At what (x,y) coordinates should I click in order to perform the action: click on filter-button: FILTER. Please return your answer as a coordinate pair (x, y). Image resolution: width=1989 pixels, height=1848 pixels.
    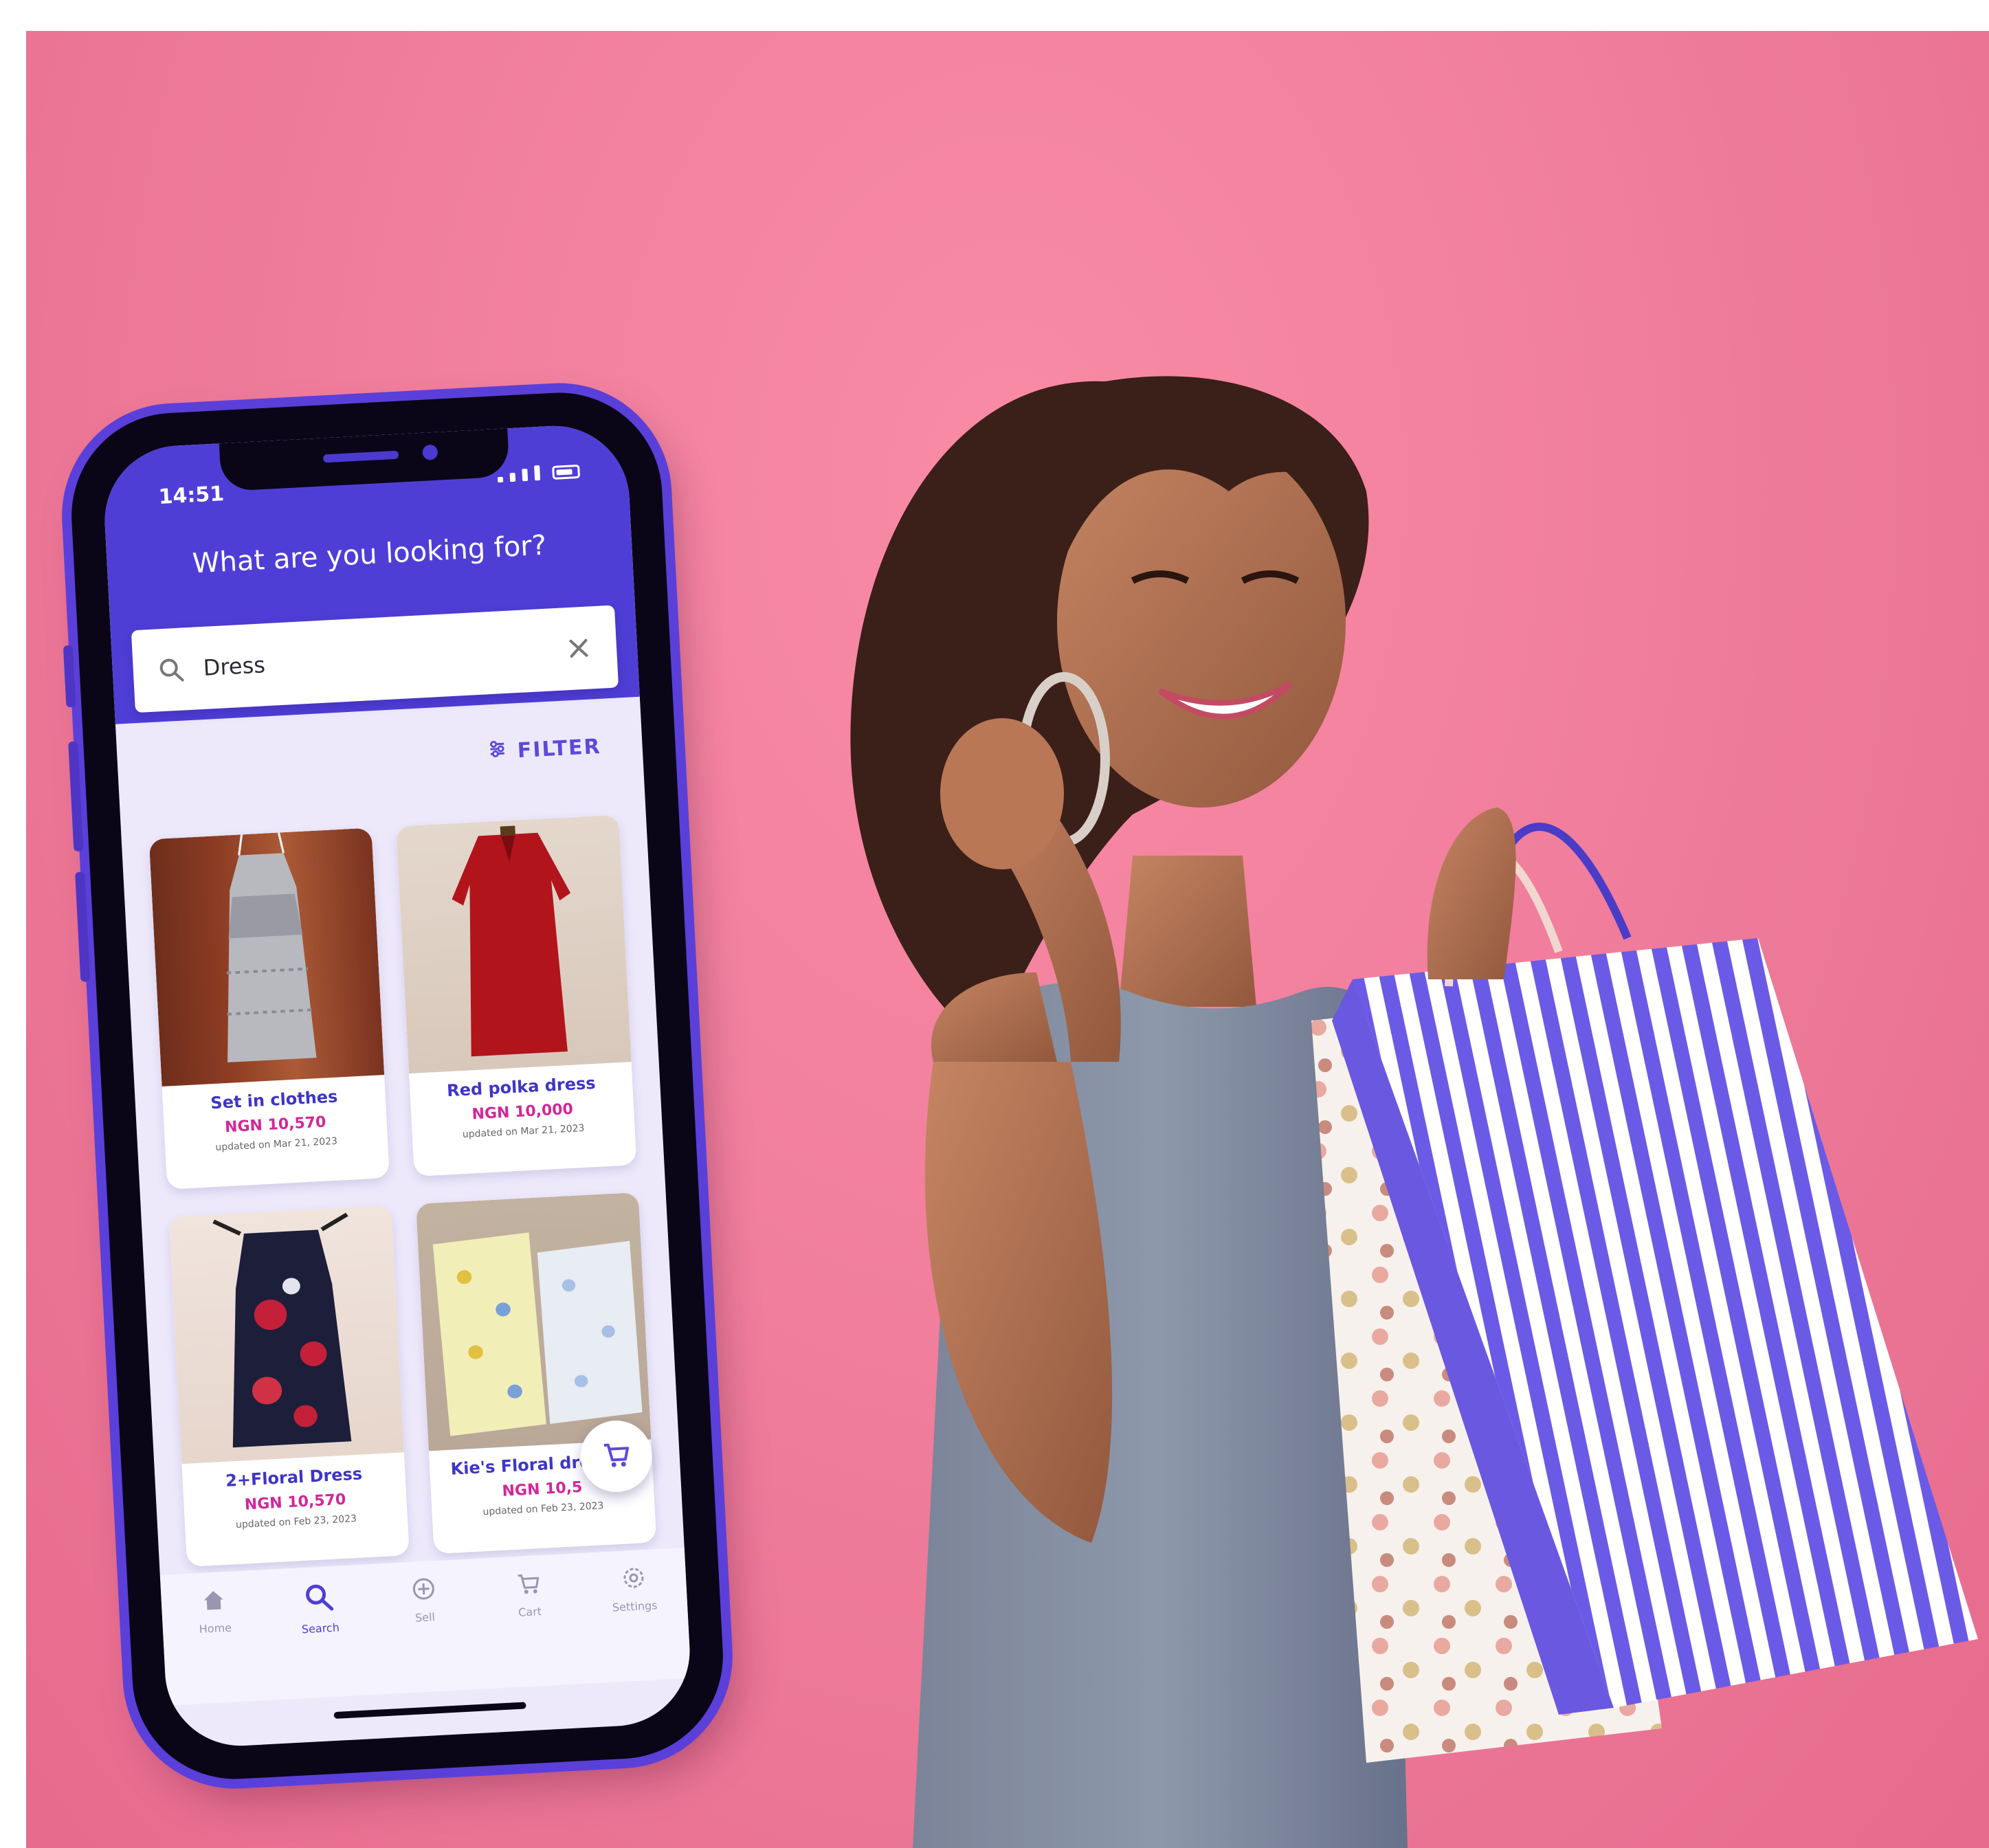
    Looking at the image, I should click on (544, 749).